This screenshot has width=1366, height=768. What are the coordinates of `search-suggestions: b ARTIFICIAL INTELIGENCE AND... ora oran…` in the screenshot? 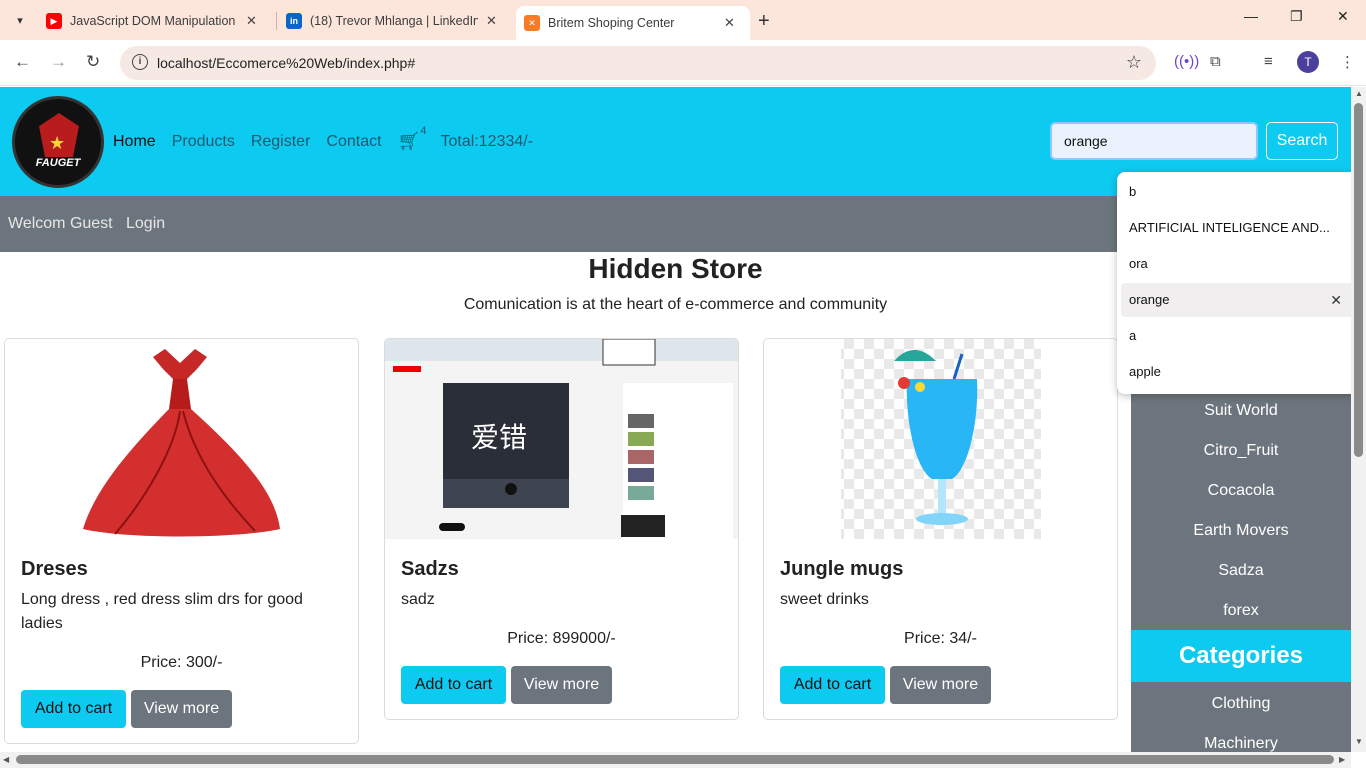 It's located at (1237, 283).